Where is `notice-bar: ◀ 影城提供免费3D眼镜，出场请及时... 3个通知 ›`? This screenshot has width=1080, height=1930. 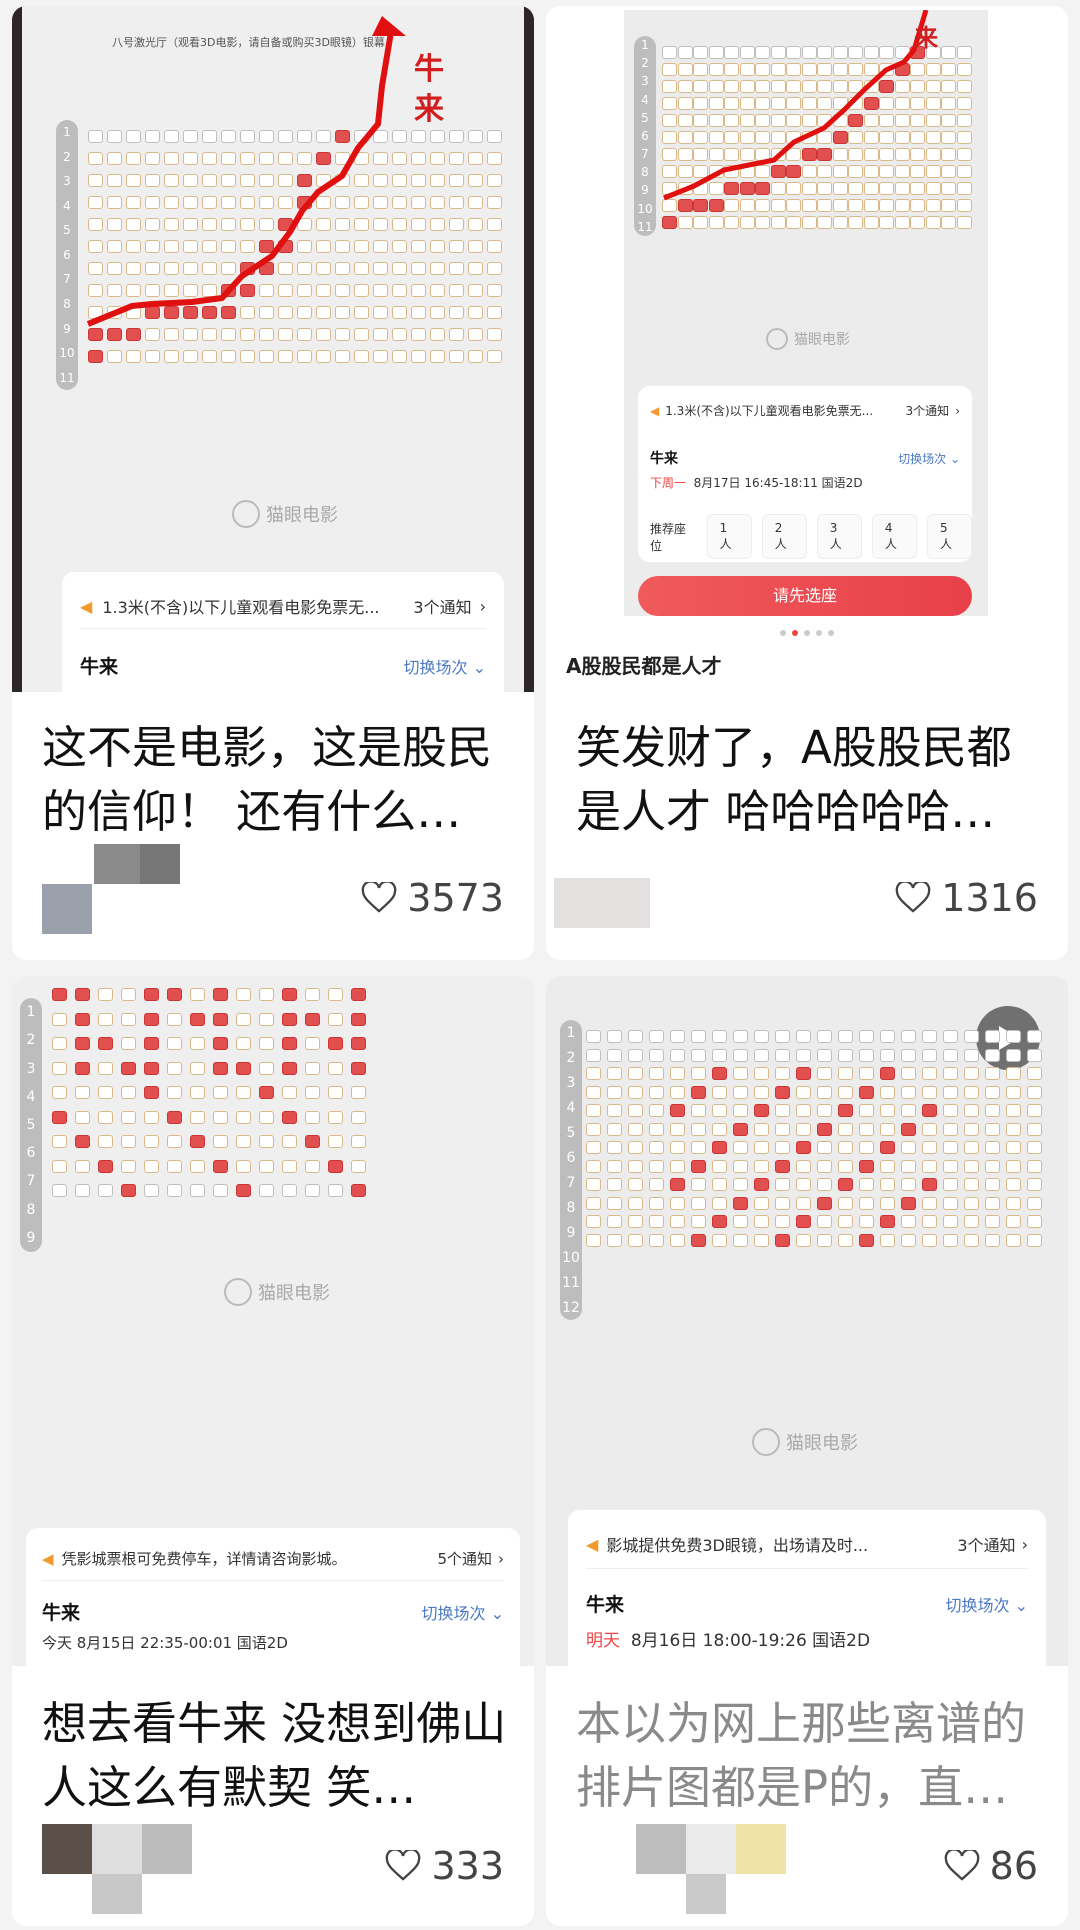 notice-bar: ◀ 影城提供免费3D眼镜，出场请及时... 3个通知 › is located at coordinates (807, 1544).